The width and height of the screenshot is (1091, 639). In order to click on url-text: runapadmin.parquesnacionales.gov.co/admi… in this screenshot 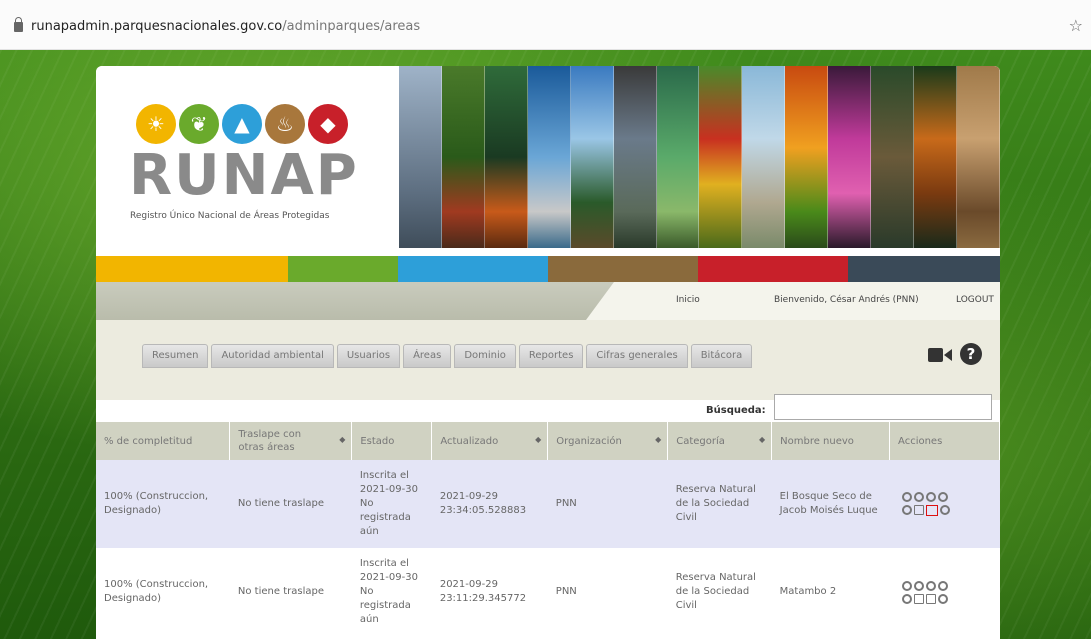, I will do `click(225, 26)`.